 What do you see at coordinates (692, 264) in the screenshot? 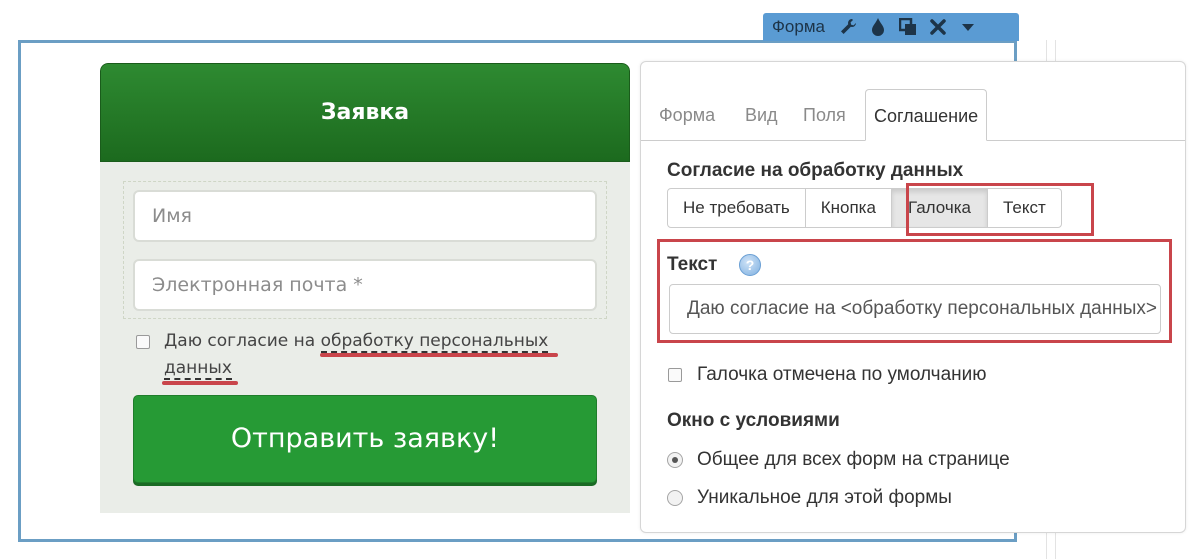
I see `text-label: Текст` at bounding box center [692, 264].